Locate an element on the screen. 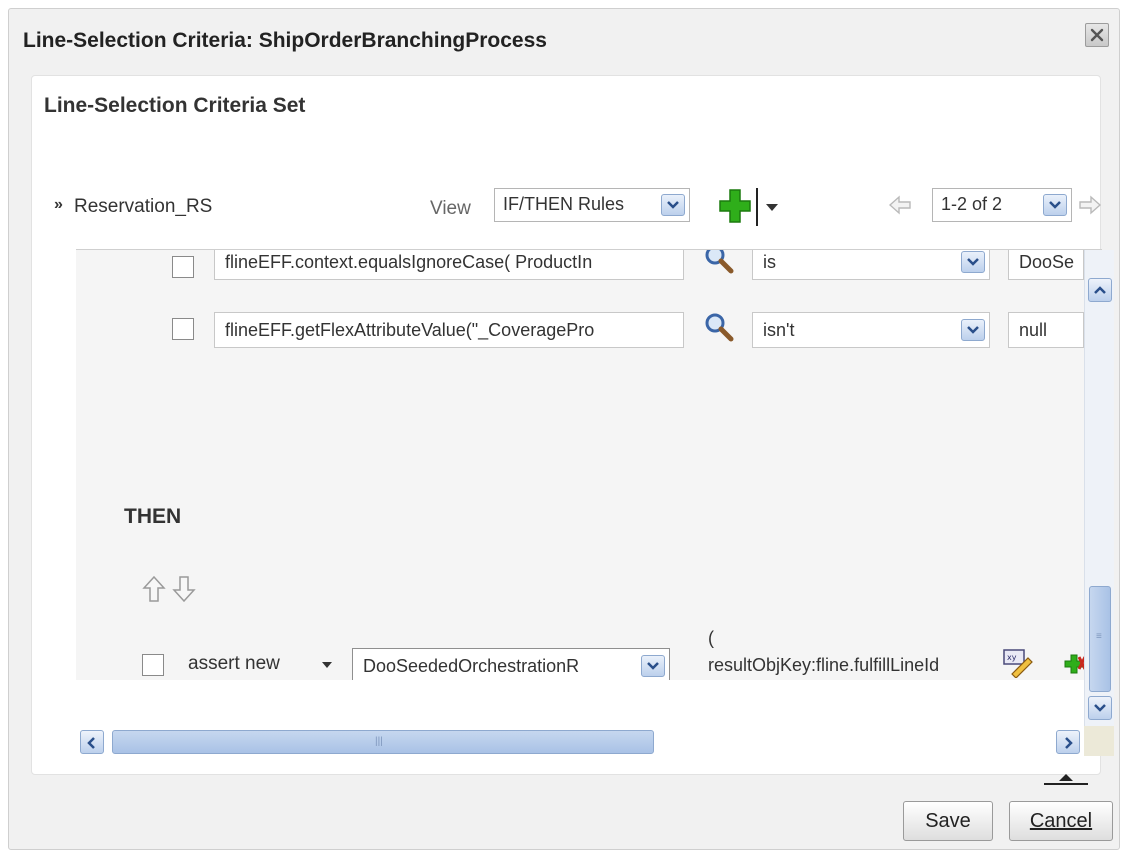 This screenshot has height=854, width=1126. view-select: IF/THEN Rules is located at coordinates (592, 205).